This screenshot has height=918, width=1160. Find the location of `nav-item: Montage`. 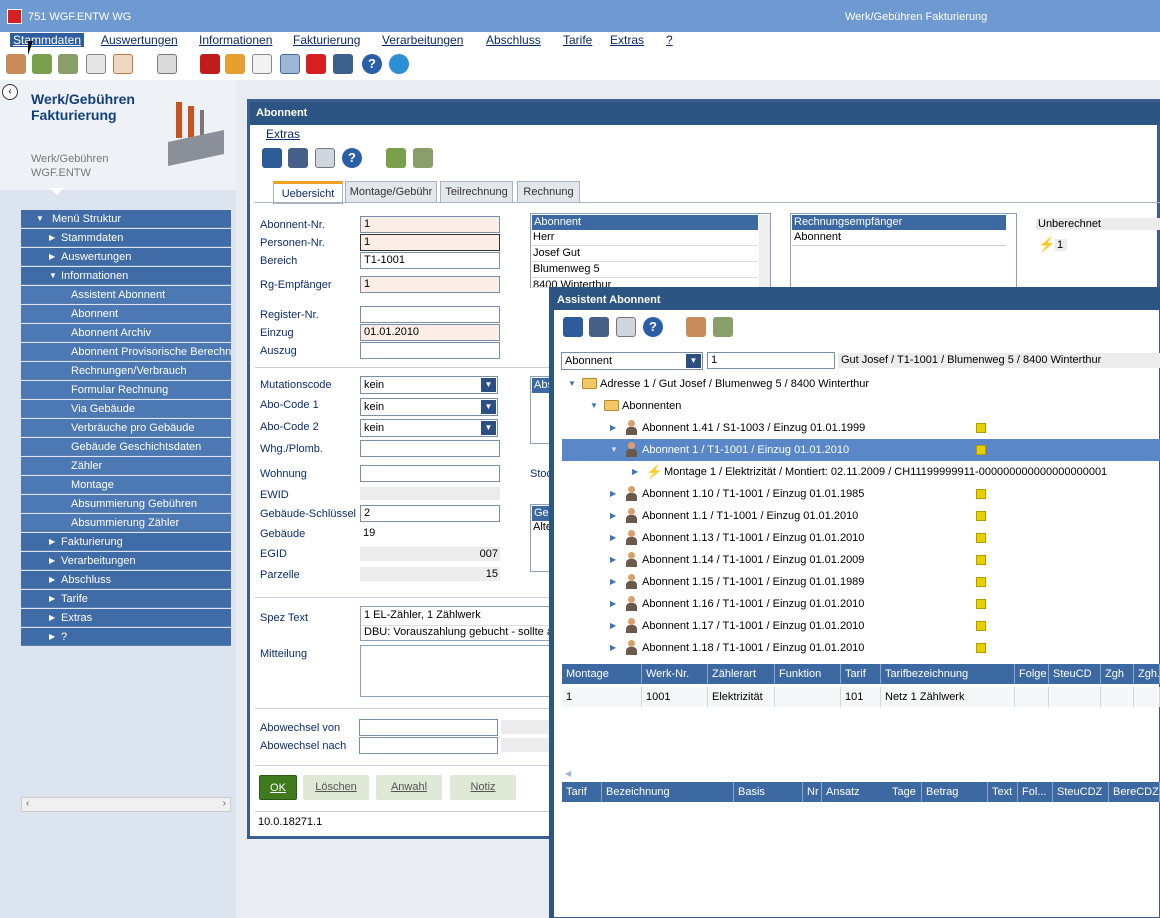

nav-item: Montage is located at coordinates (126, 485).